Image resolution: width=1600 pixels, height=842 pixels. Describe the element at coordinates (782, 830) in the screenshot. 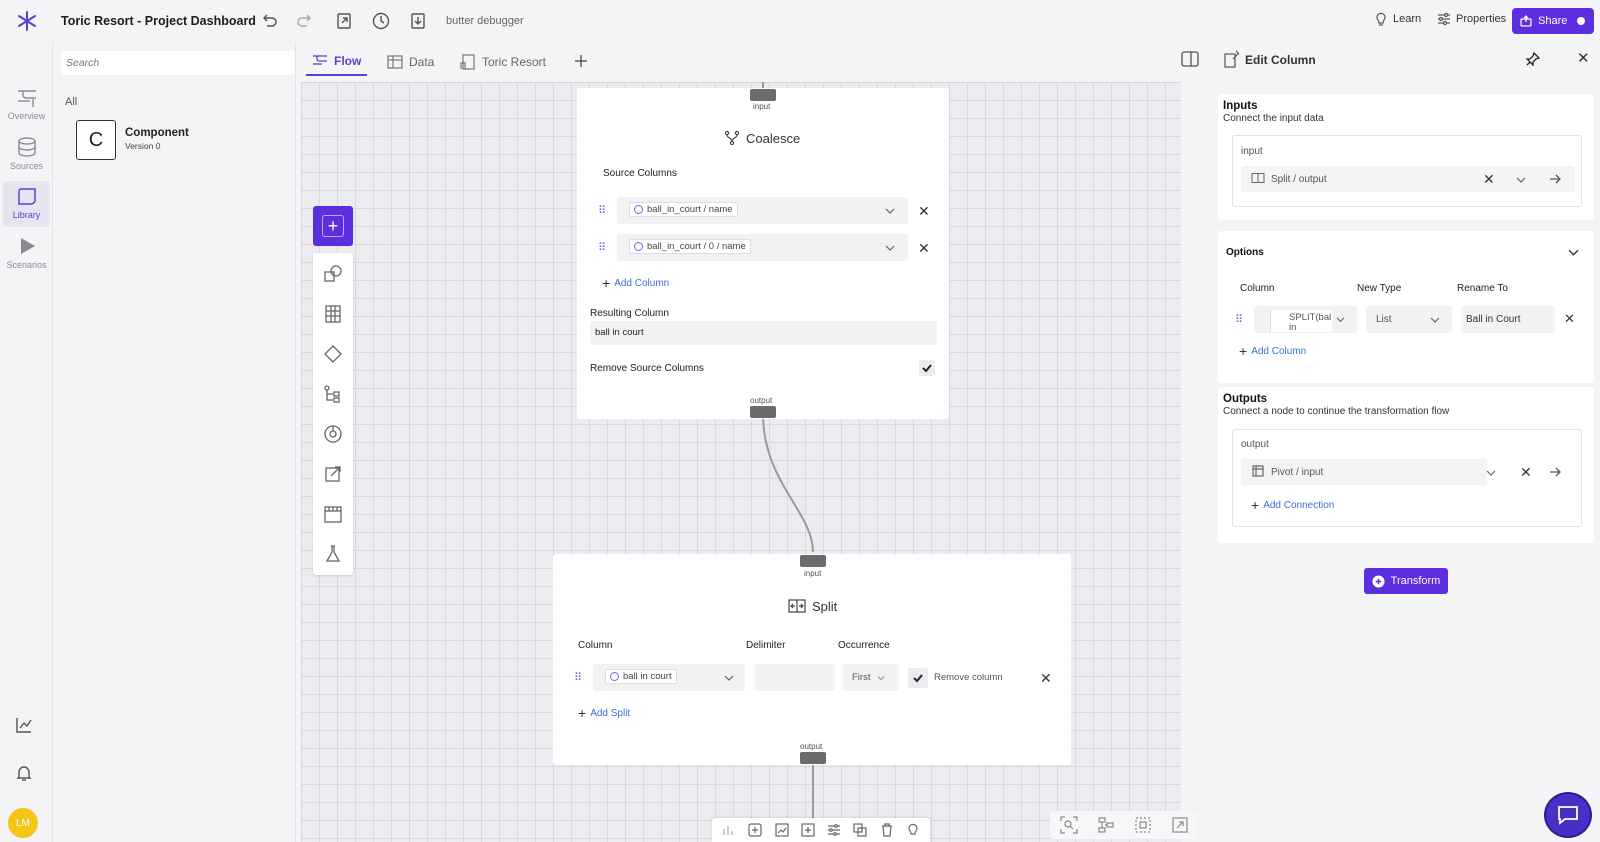

I see `trend-icon` at that location.